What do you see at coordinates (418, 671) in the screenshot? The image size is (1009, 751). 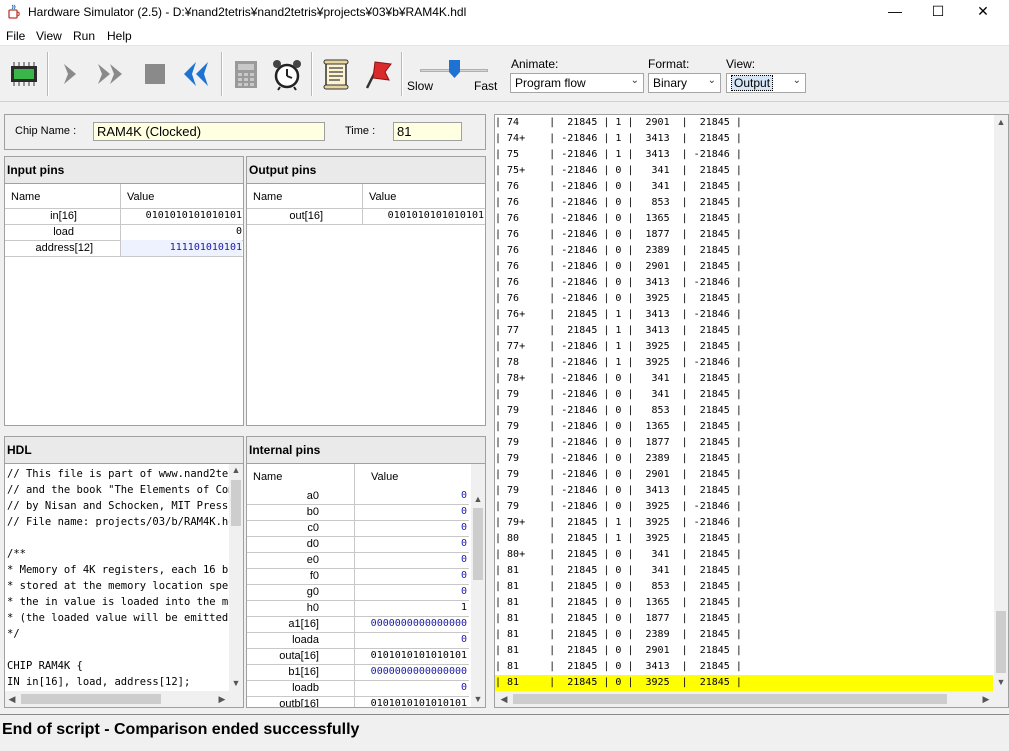 I see `internal-pin-value: 0000000000000000` at bounding box center [418, 671].